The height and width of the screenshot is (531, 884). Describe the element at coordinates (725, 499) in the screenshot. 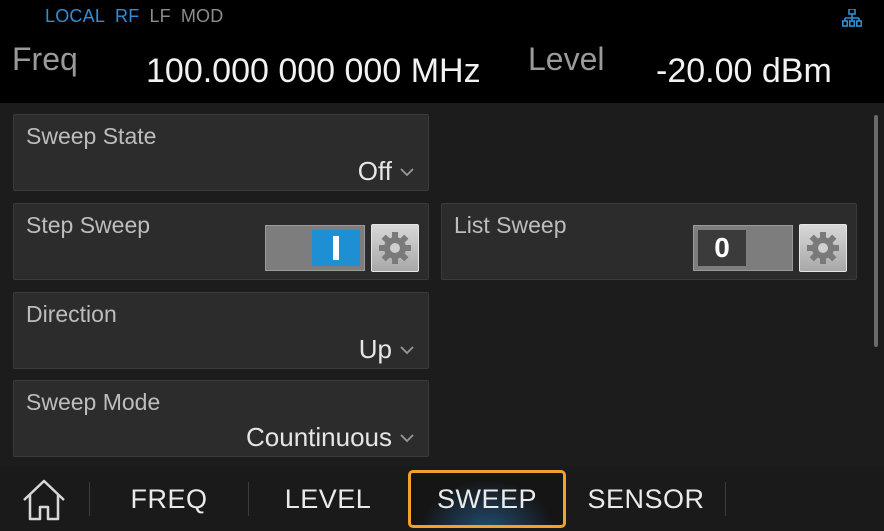

I see `nav-separator` at that location.